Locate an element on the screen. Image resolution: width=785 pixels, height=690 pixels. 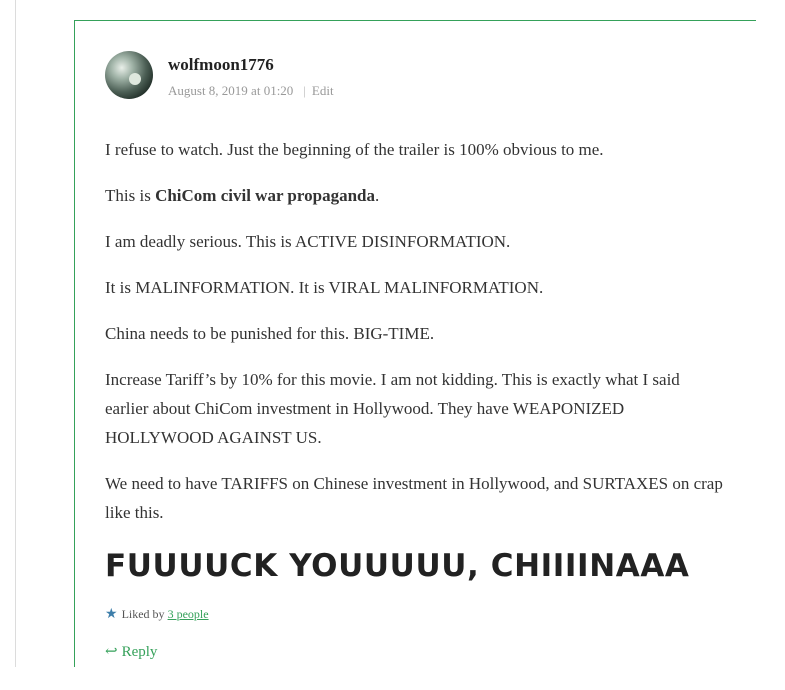
star-icon: ★ is located at coordinates (111, 614).